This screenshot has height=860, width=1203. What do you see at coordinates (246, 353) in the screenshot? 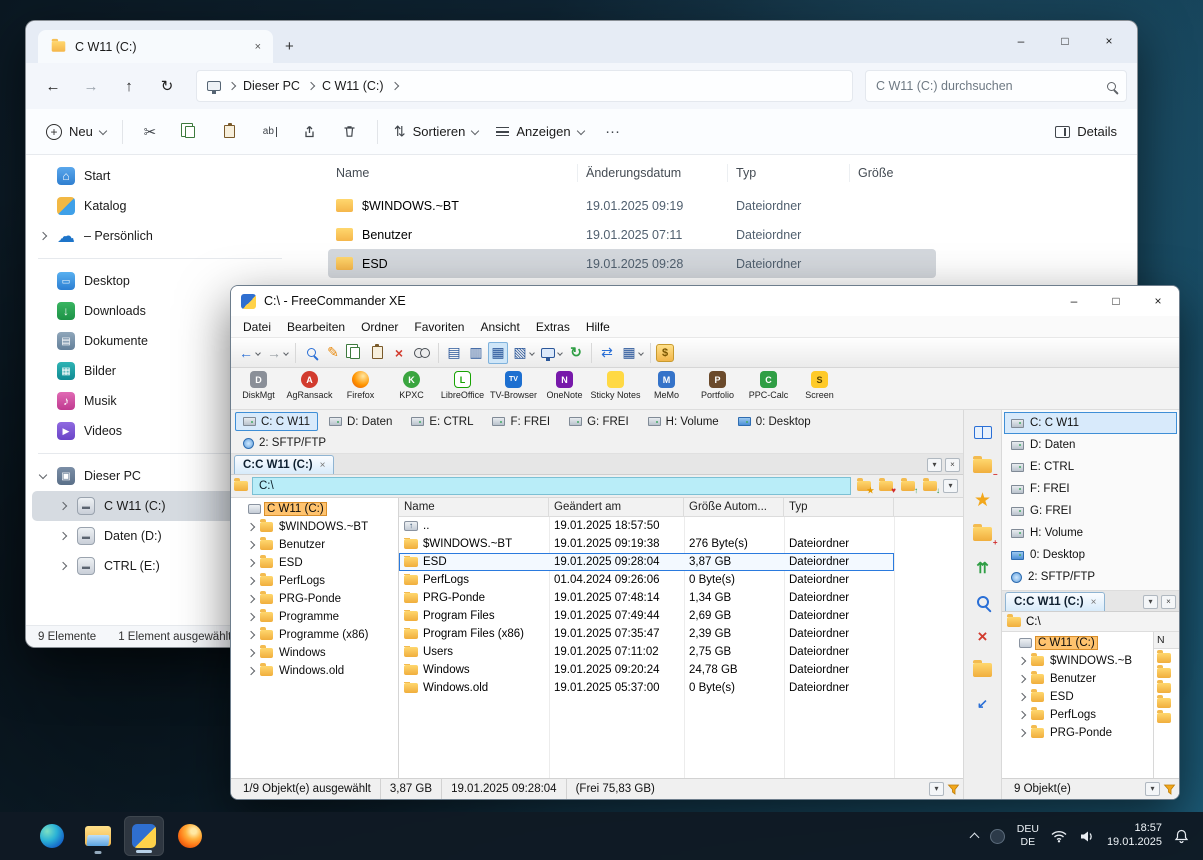
I see `back-icon: ←` at bounding box center [246, 353].